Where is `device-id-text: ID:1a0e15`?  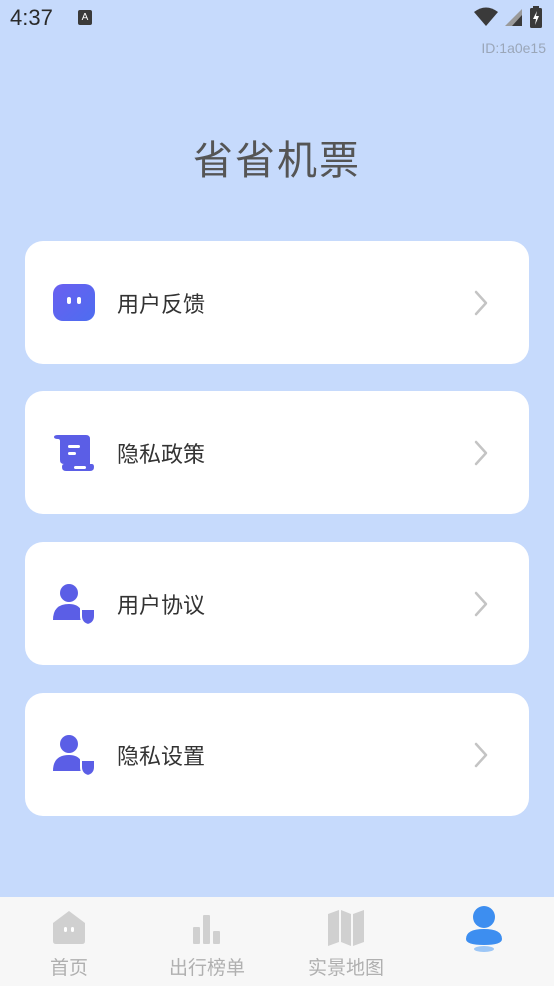
device-id-text: ID:1a0e15 is located at coordinates (513, 48).